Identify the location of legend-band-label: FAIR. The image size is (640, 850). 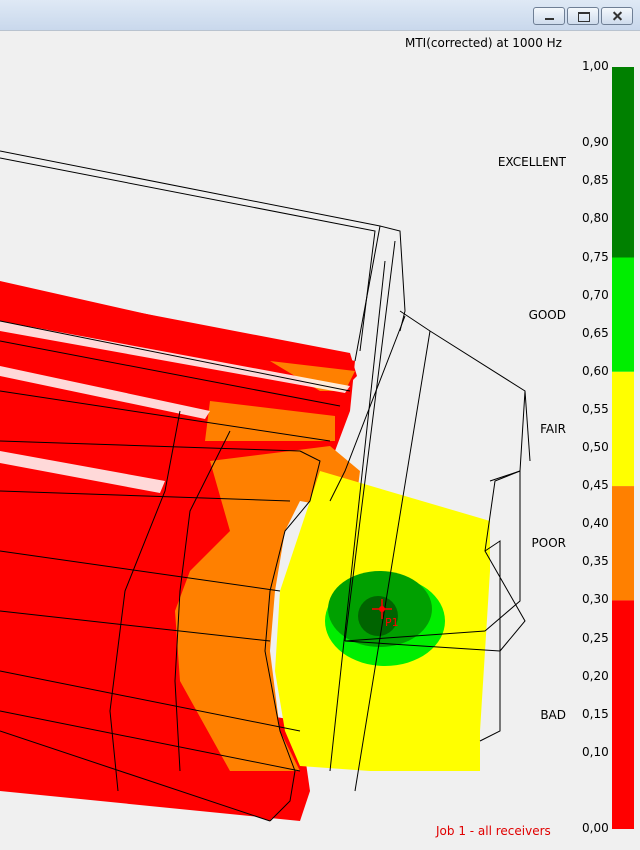
(553, 428).